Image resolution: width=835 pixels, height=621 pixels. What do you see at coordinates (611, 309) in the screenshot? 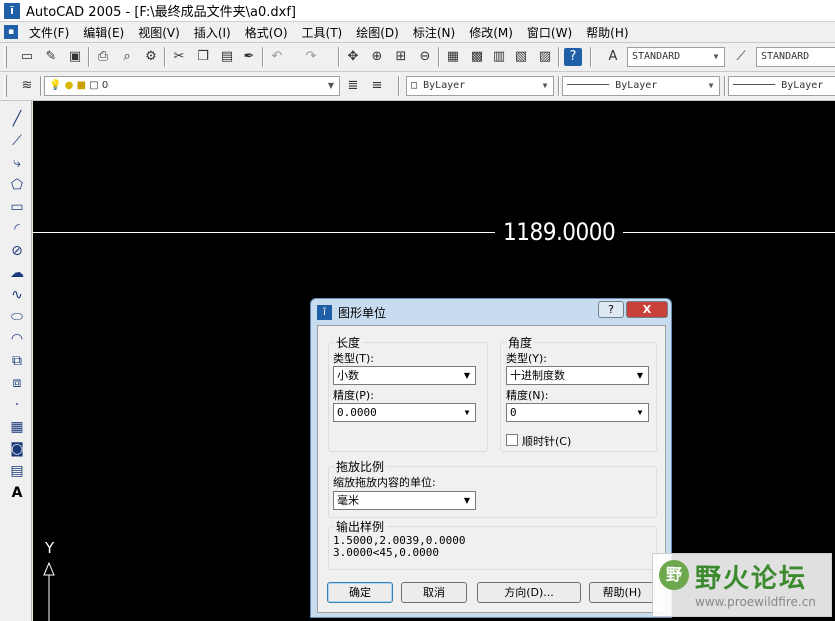
I see `dialog-help-button: ?` at bounding box center [611, 309].